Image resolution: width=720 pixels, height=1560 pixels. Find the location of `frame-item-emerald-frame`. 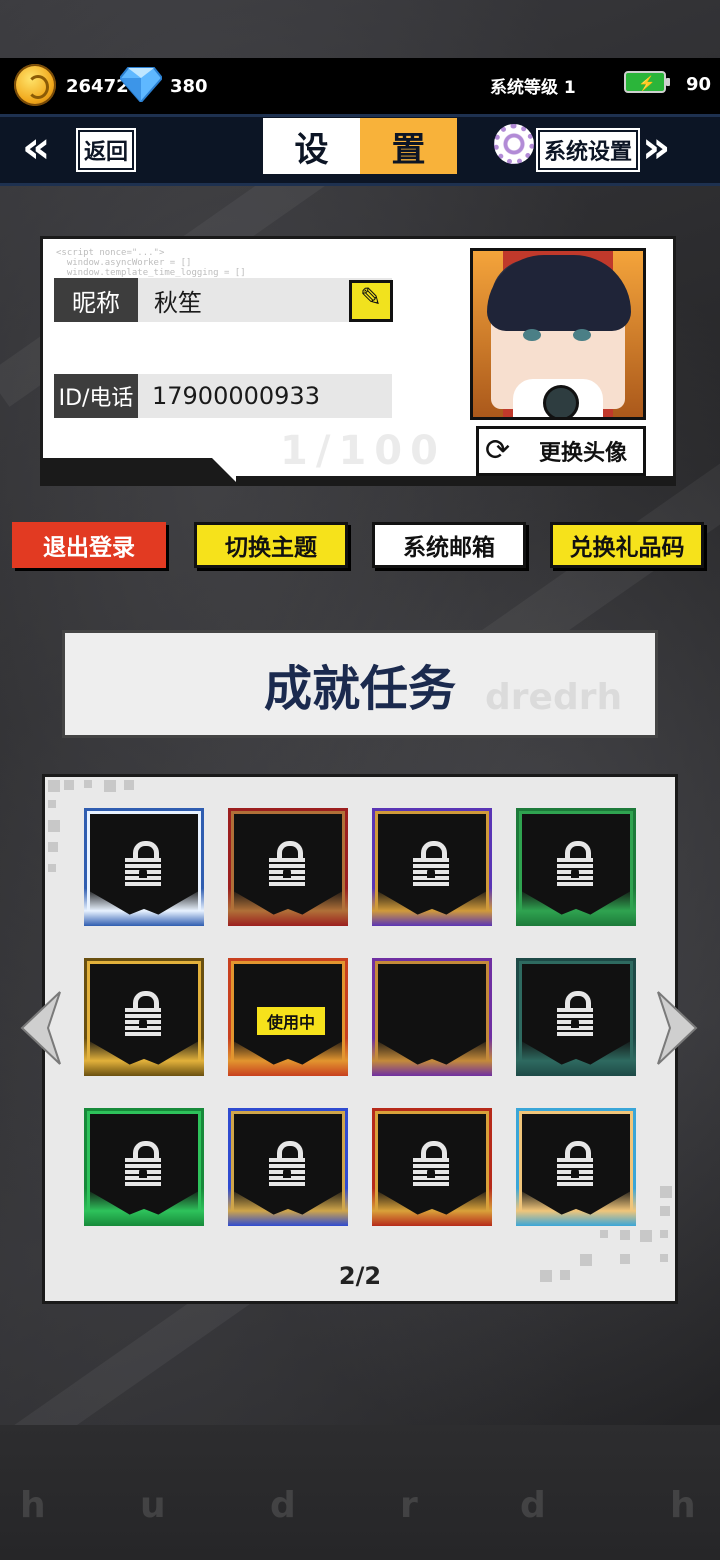

frame-item-emerald-frame is located at coordinates (144, 1167).